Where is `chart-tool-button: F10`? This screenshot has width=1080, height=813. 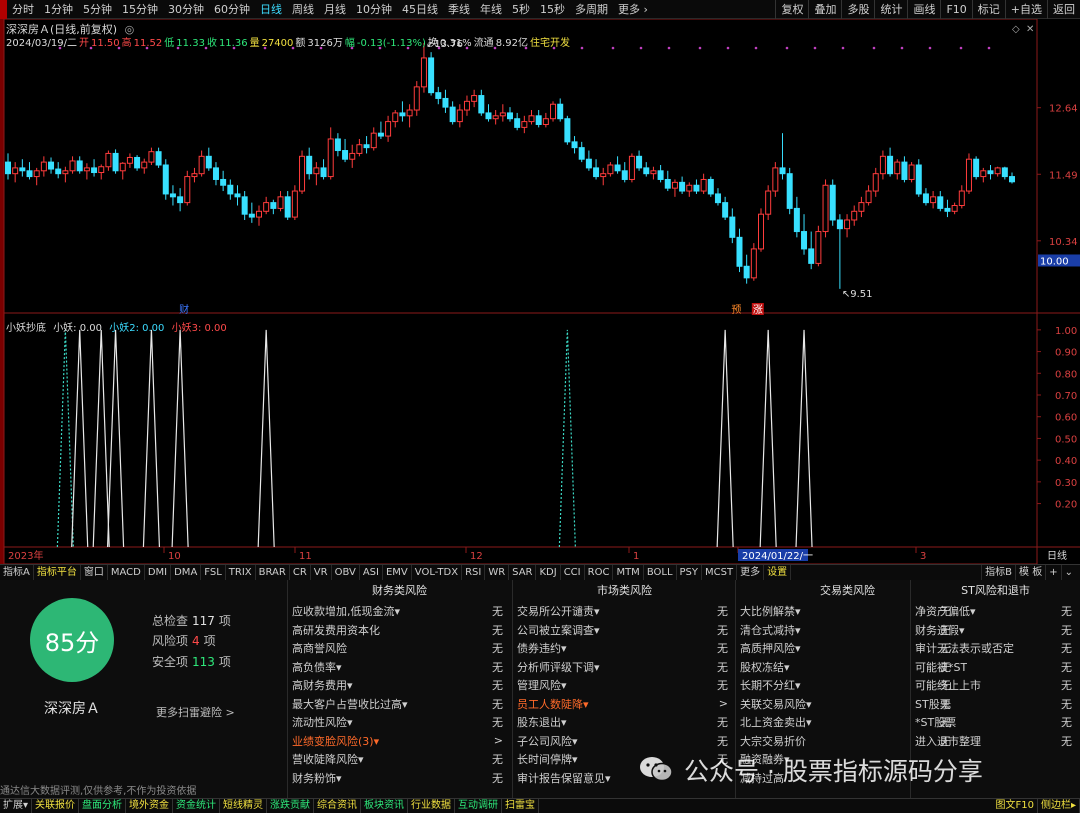
chart-tool-button: F10 is located at coordinates (955, 9).